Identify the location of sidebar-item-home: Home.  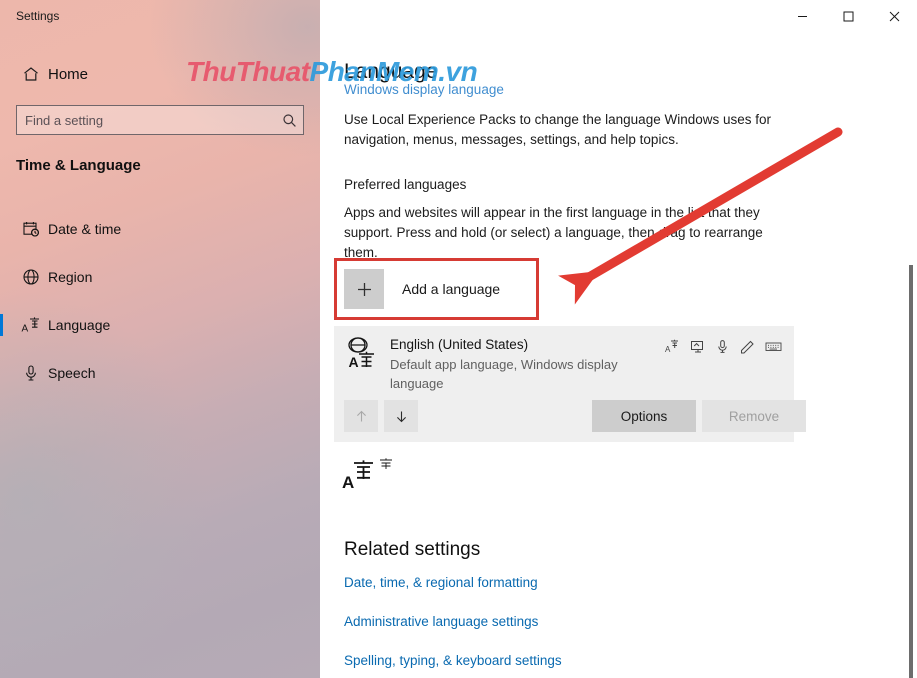
(160, 74).